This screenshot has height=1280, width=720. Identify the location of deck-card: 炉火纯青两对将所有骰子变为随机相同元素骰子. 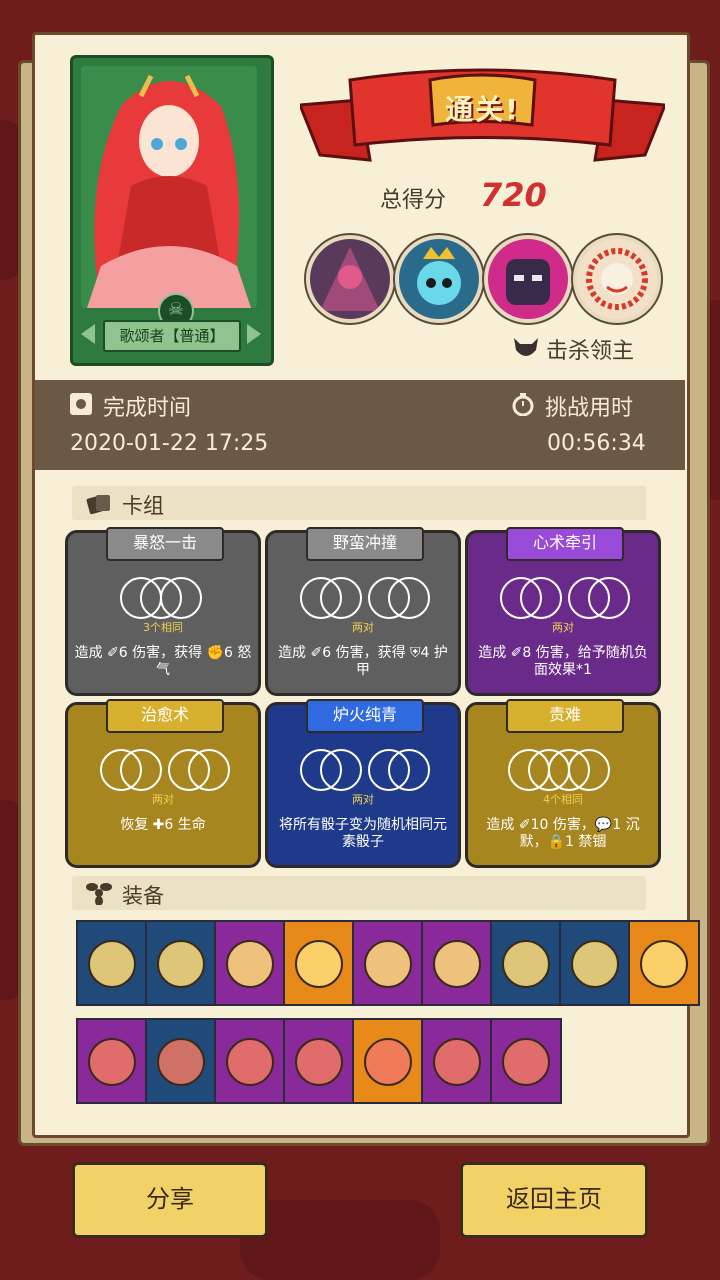
(363, 783).